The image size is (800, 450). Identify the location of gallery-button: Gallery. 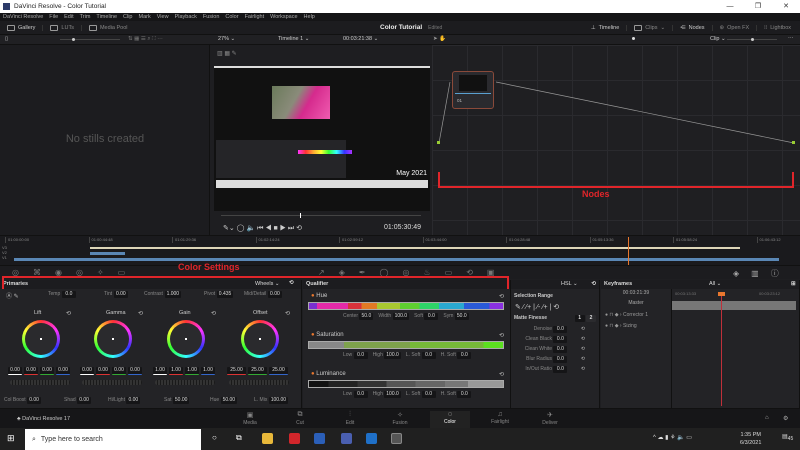
(22, 27).